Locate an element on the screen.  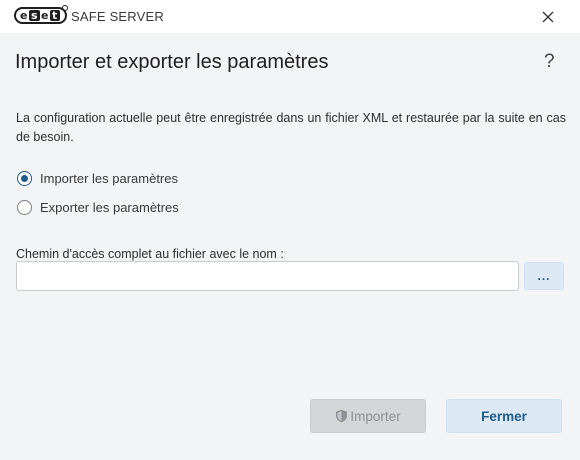
file-path-input is located at coordinates (267, 276).